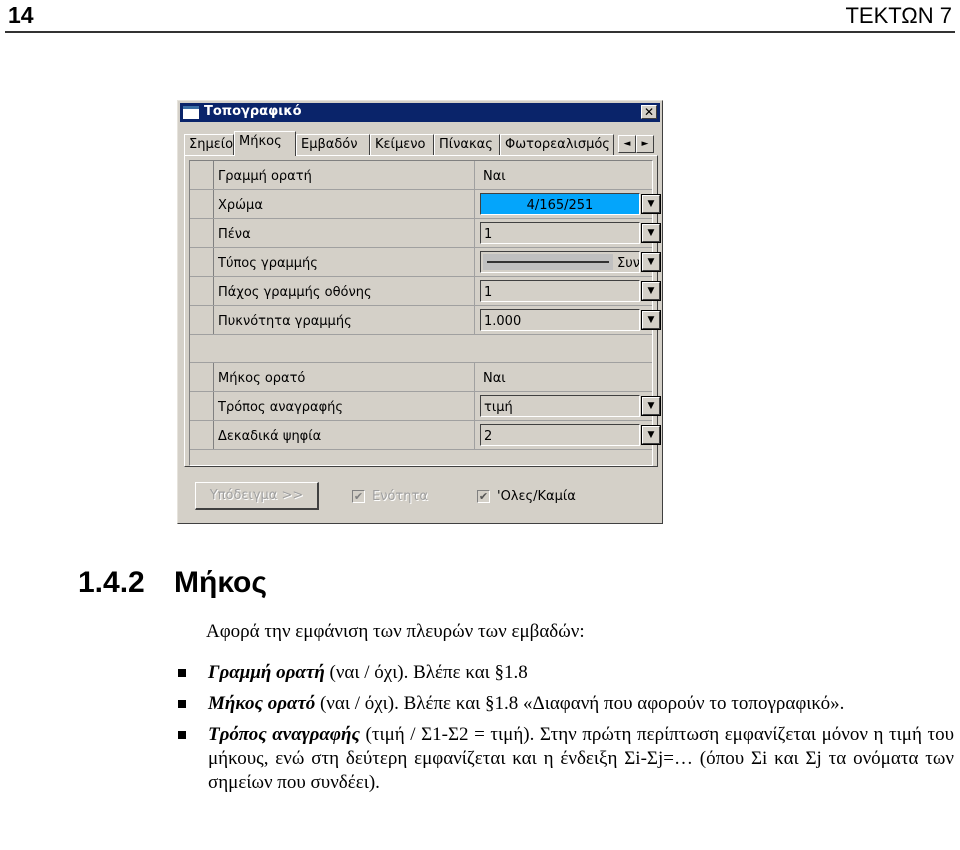 The image size is (960, 850). I want to click on tab-table: Πίνακας, so click(467, 144).